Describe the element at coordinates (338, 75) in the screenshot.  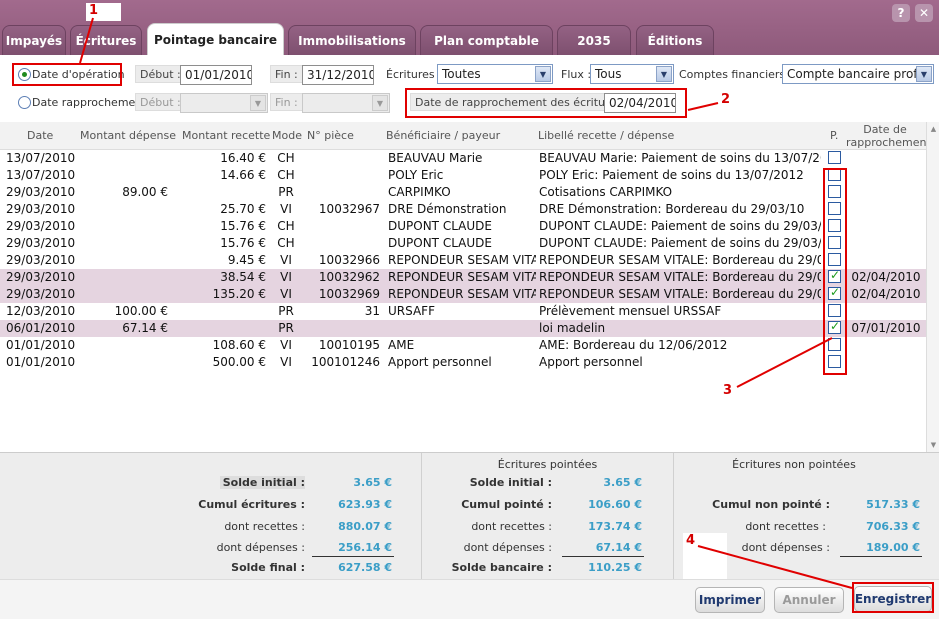
I see `fin-input: 31/12/2010` at that location.